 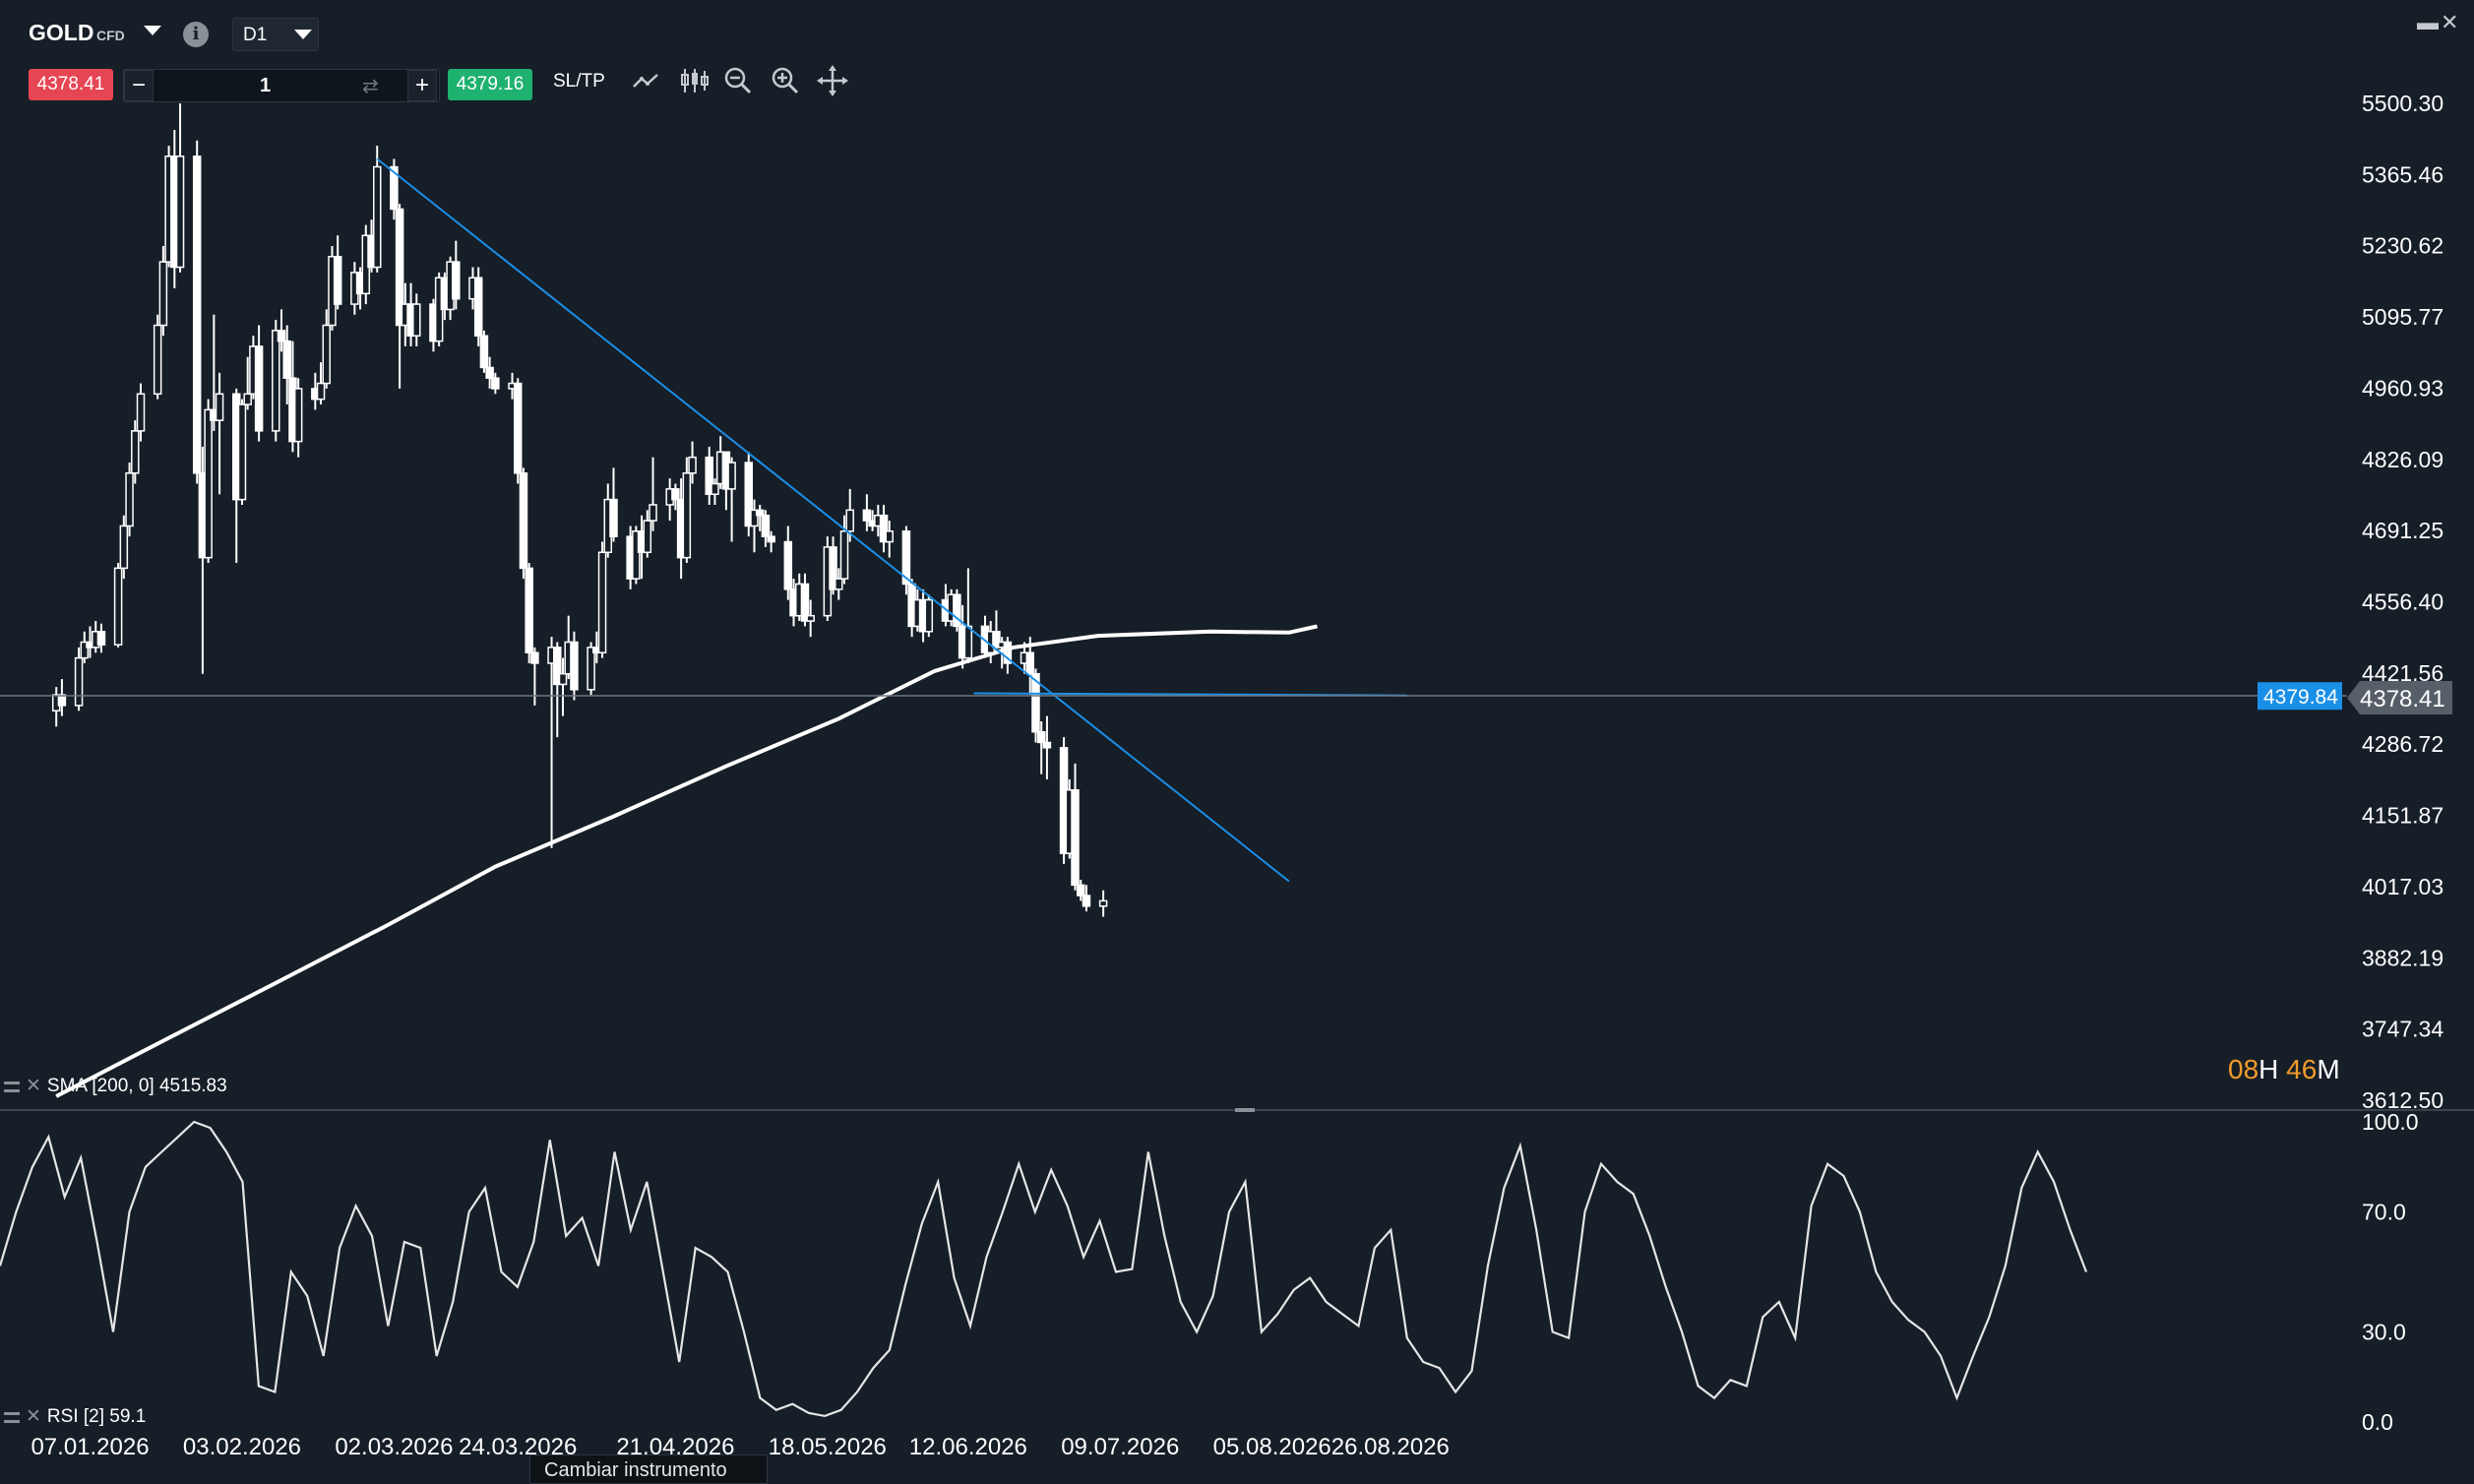 I want to click on close-icon: ✕, so click(x=2449, y=23).